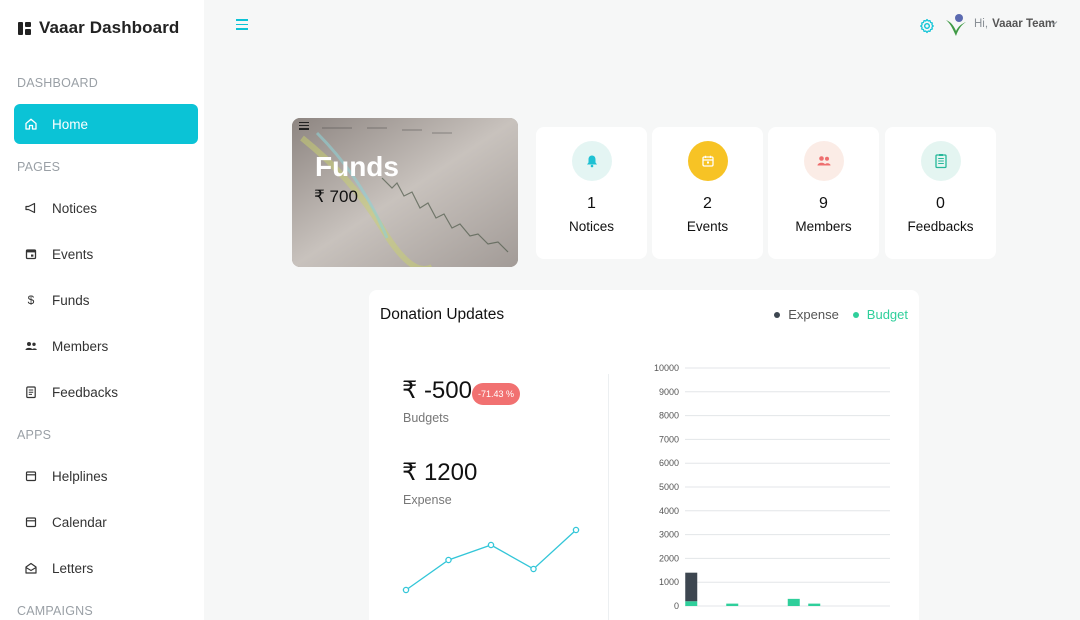 Image resolution: width=1080 pixels, height=620 pixels. Describe the element at coordinates (55, 611) in the screenshot. I see `section-label-campaigns: CAMPAIGNS` at that location.